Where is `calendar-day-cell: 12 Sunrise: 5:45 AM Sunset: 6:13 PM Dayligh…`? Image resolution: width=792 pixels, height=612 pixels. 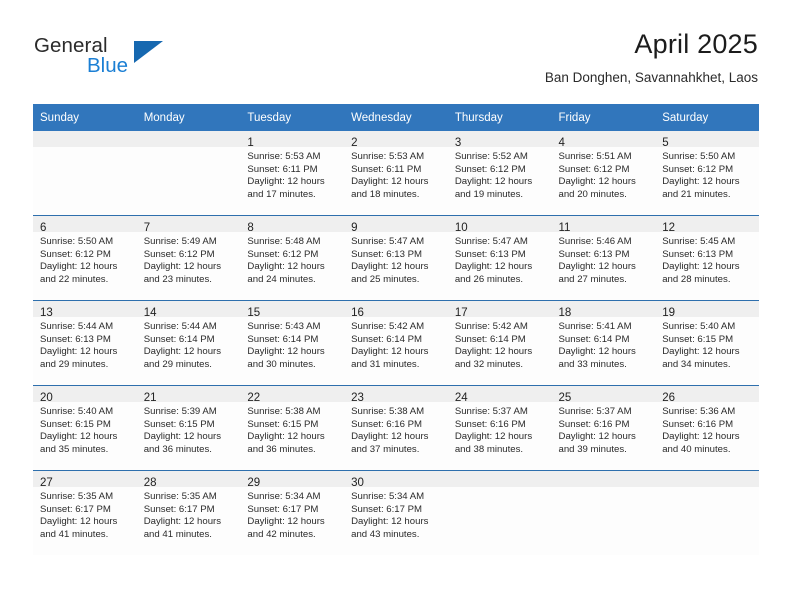
calendar-day-cell: 12 Sunrise: 5:45 AM Sunset: 6:13 PM Dayligh… is located at coordinates (707, 258).